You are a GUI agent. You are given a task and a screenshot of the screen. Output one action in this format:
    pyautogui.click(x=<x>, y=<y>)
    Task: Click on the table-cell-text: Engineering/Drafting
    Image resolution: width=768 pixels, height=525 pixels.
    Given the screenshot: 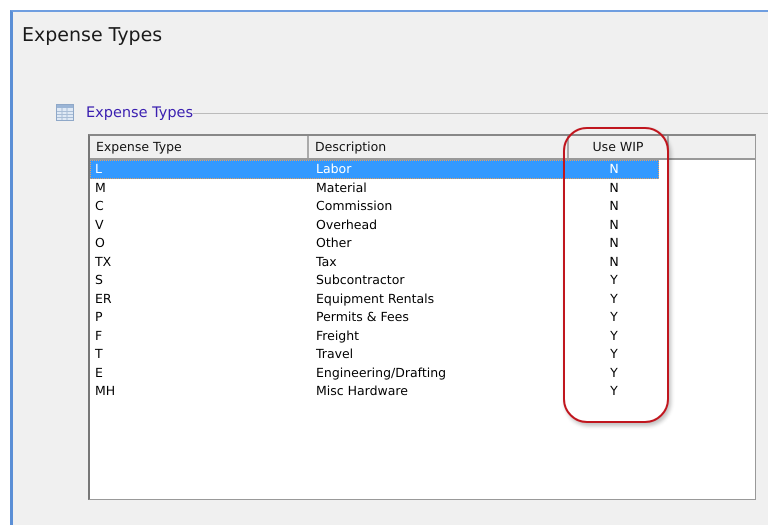 What is the action you would take?
    pyautogui.click(x=381, y=373)
    